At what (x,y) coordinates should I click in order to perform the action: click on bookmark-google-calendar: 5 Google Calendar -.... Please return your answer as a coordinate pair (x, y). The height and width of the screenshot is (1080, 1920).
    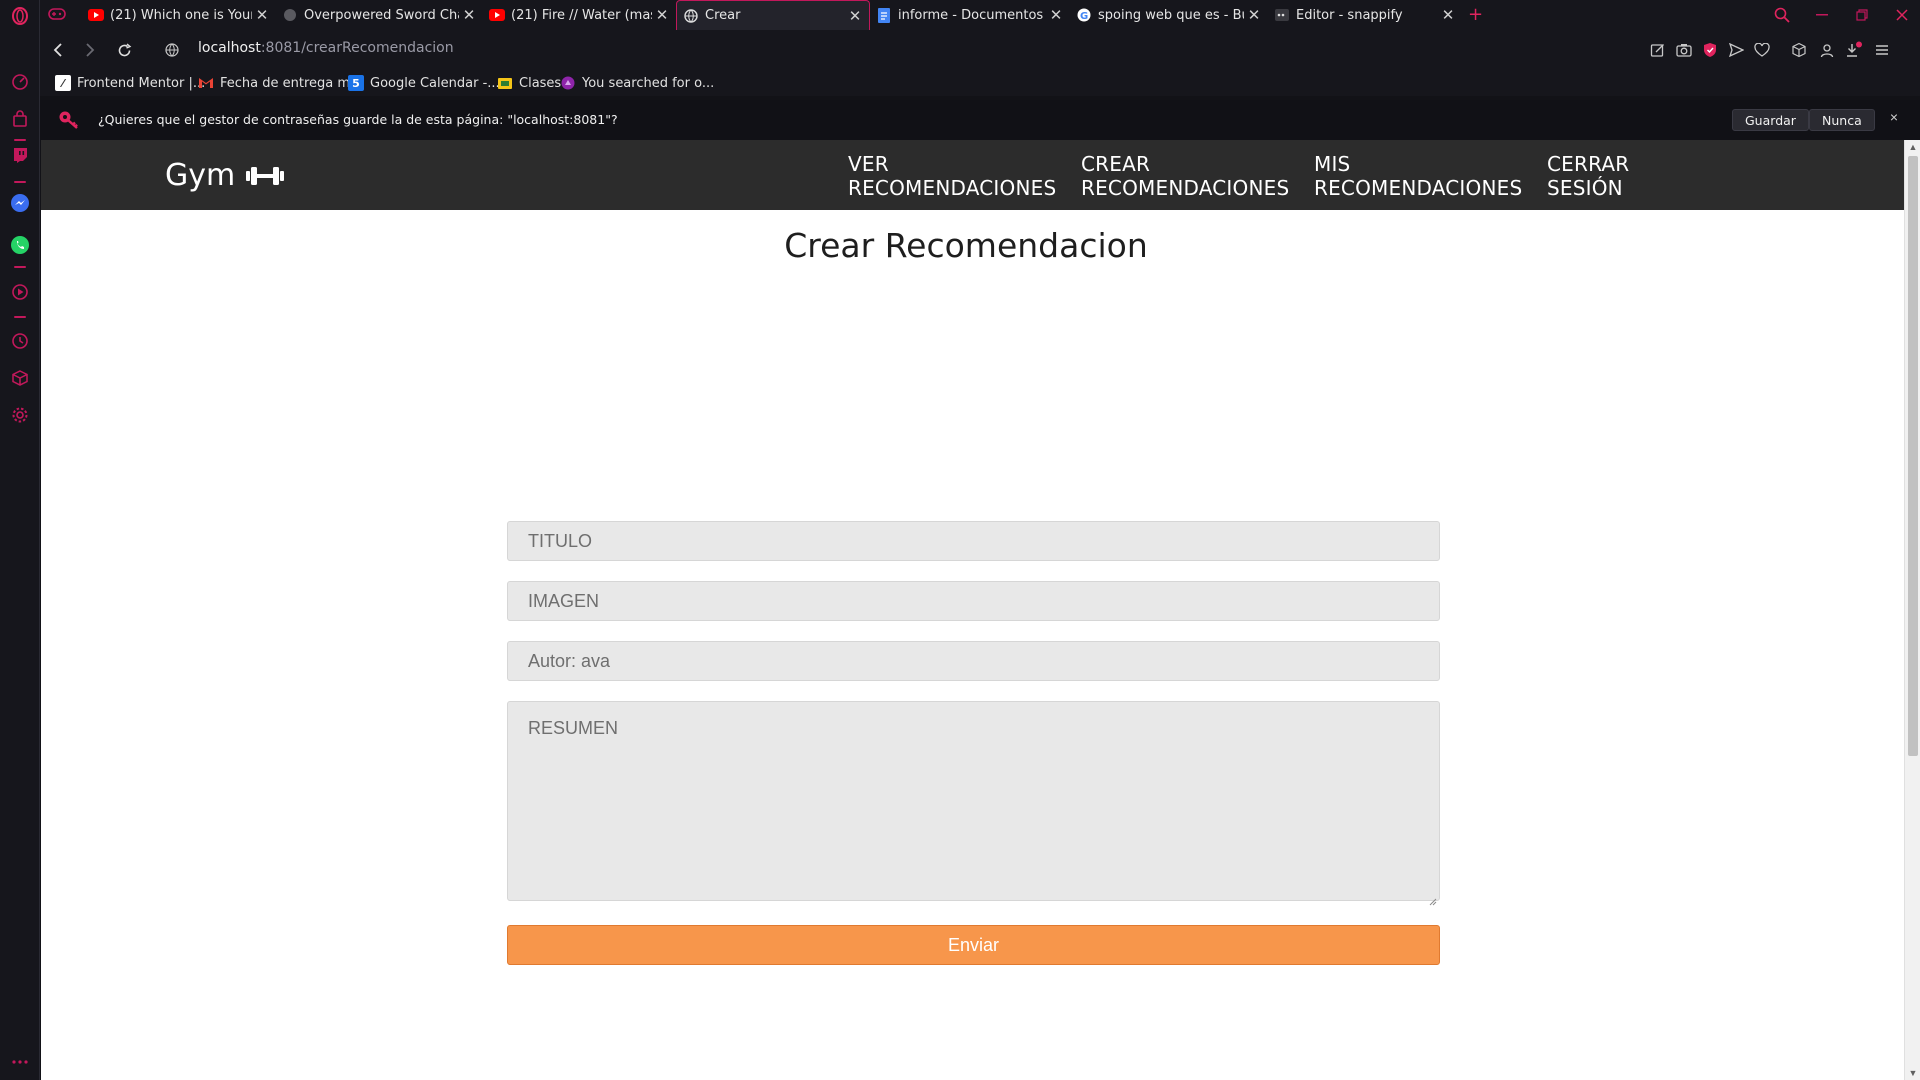
    Looking at the image, I should click on (424, 83).